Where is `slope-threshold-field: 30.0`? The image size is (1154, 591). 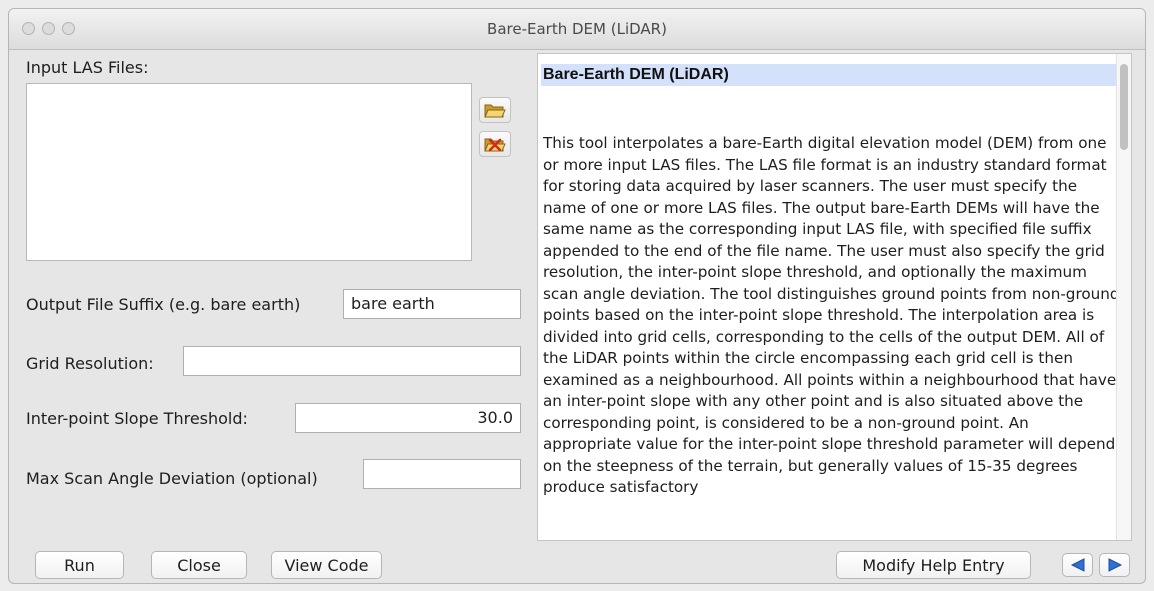 slope-threshold-field: 30.0 is located at coordinates (408, 418).